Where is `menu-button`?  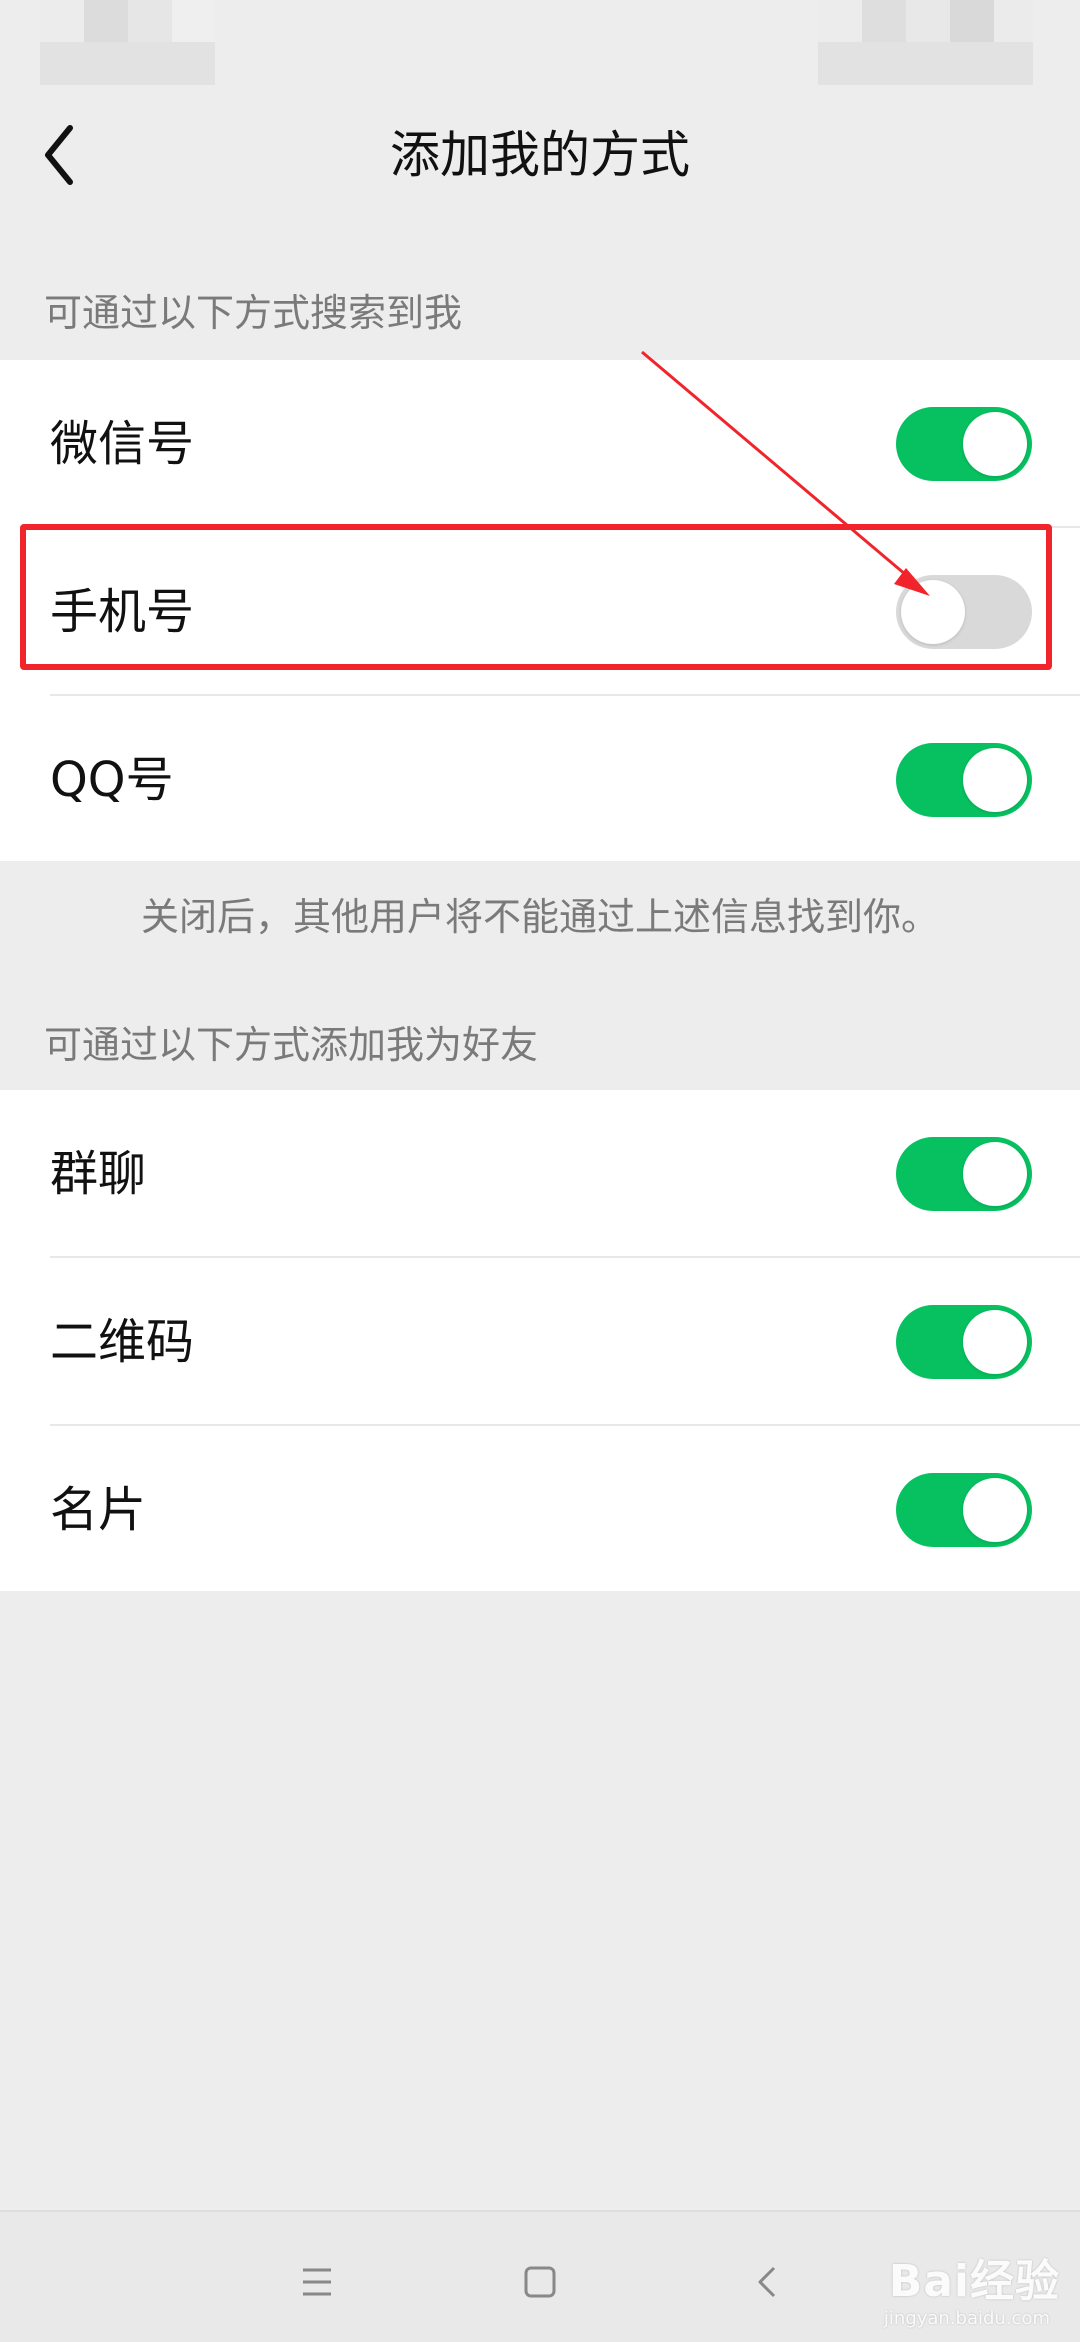 menu-button is located at coordinates (317, 2282).